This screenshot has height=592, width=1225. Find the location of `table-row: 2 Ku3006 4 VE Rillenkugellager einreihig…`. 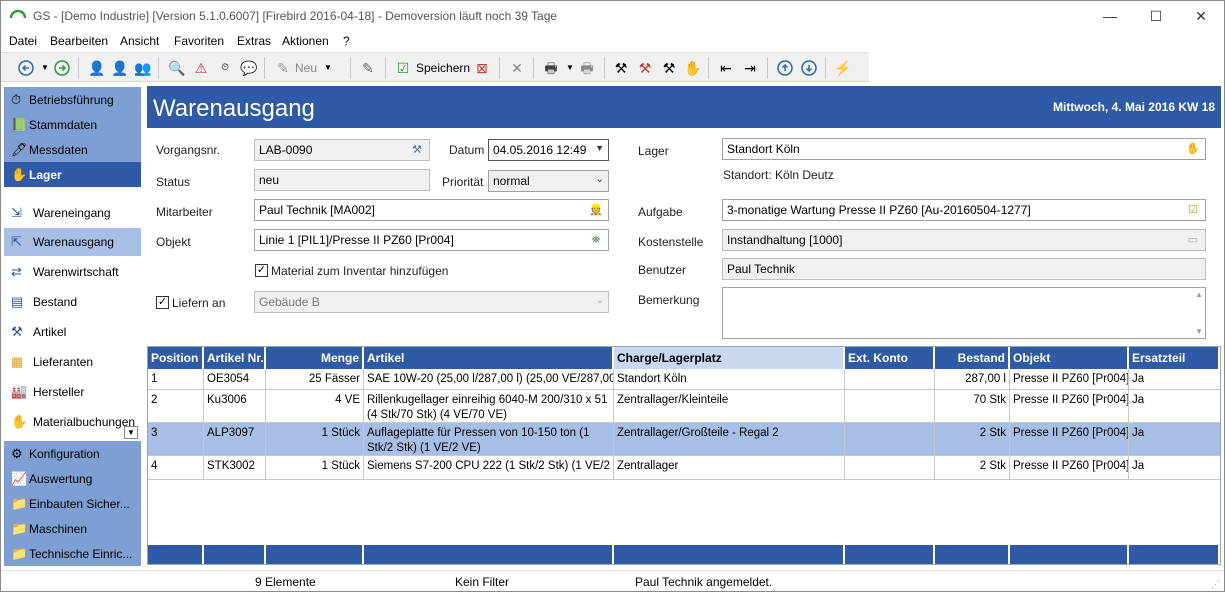

table-row: 2 Ku3006 4 VE Rillenkugellager einreihig… is located at coordinates (684, 406).